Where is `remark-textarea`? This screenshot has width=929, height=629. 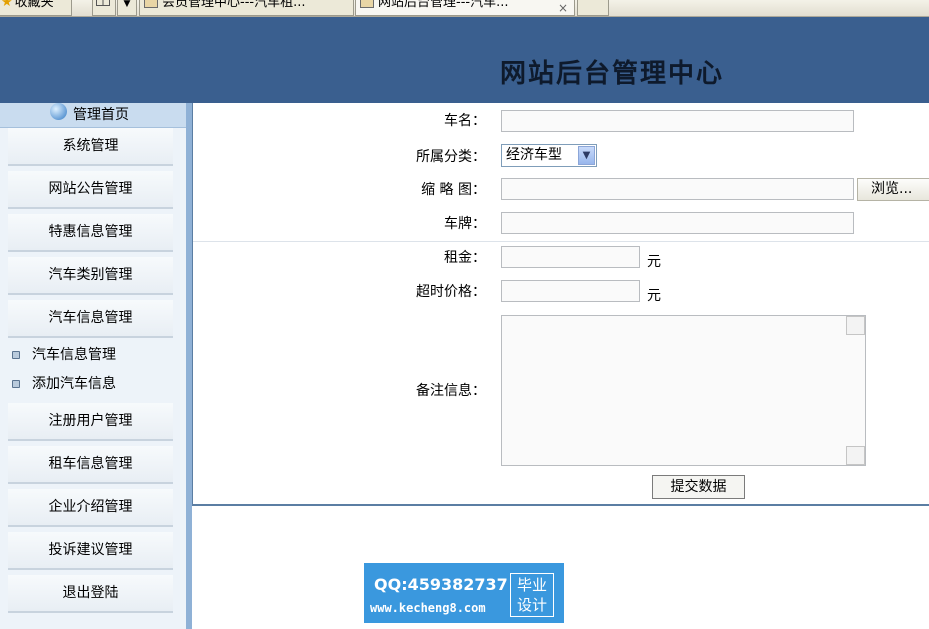
remark-textarea is located at coordinates (683, 390).